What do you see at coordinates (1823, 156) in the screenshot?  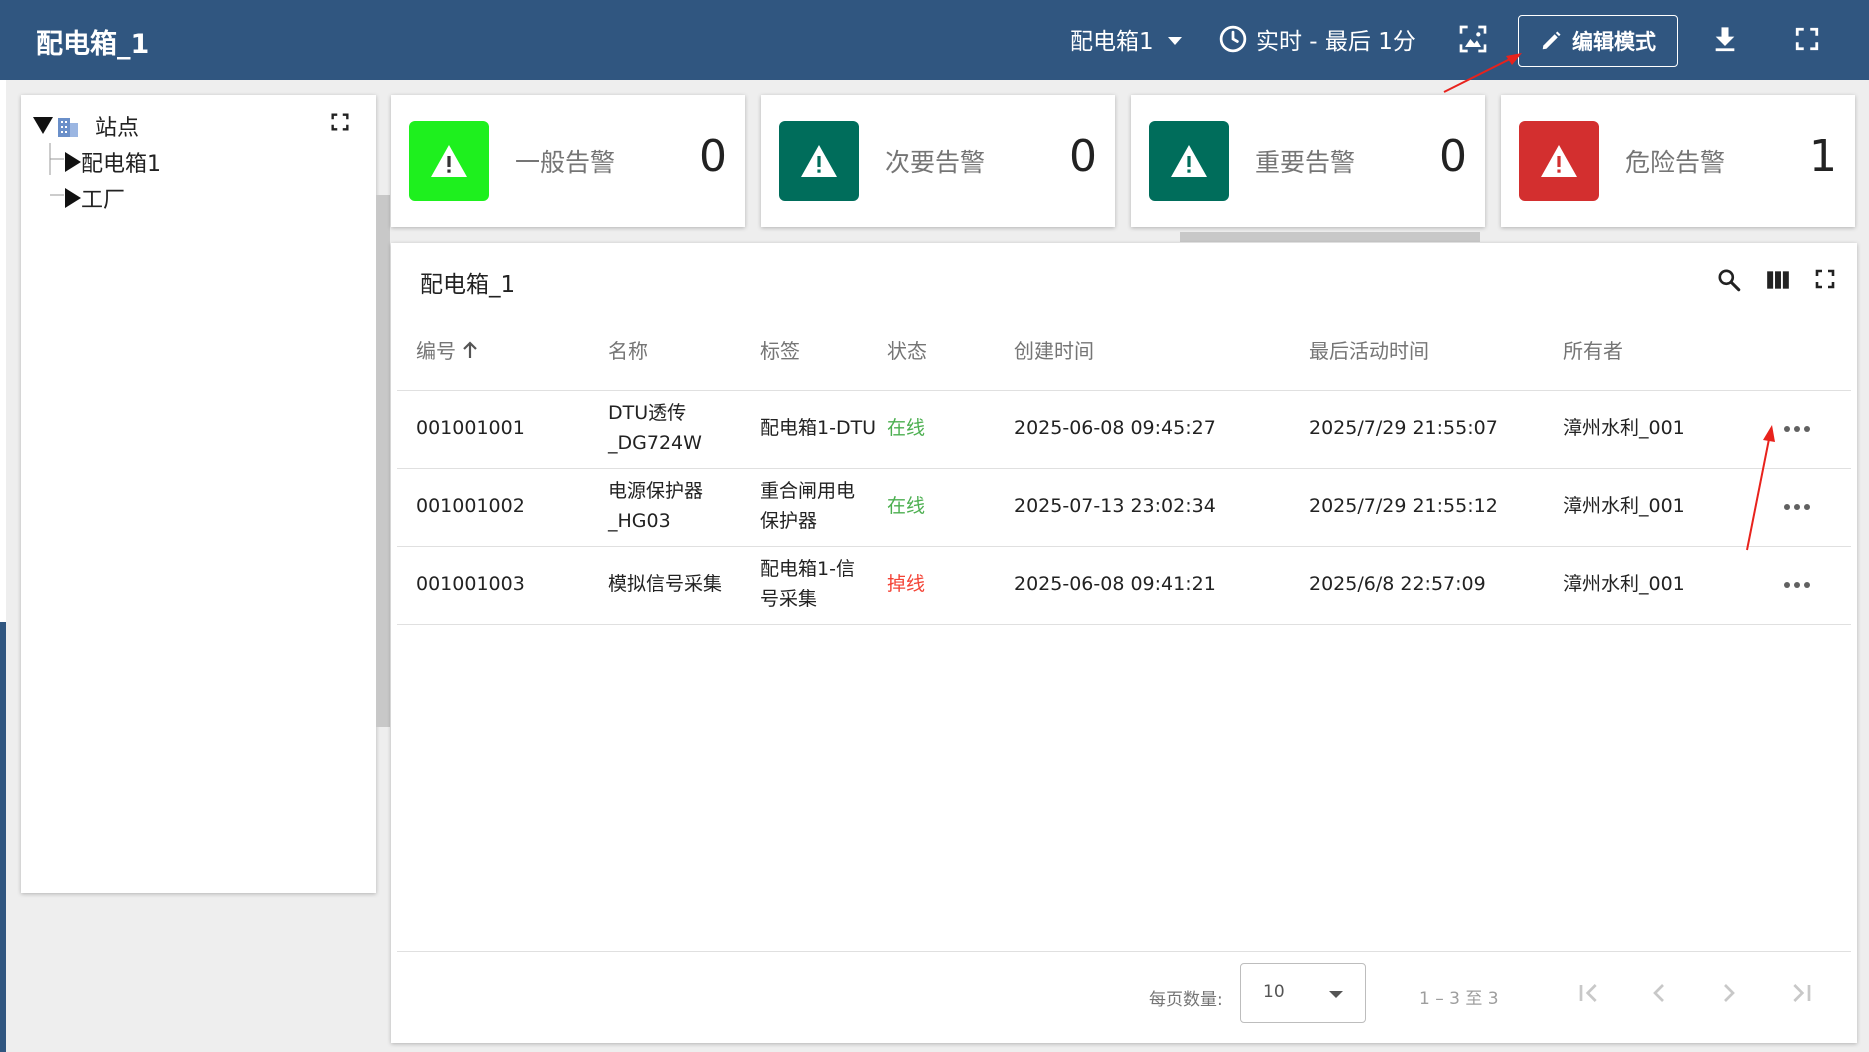 I see `alarm-count: 1` at bounding box center [1823, 156].